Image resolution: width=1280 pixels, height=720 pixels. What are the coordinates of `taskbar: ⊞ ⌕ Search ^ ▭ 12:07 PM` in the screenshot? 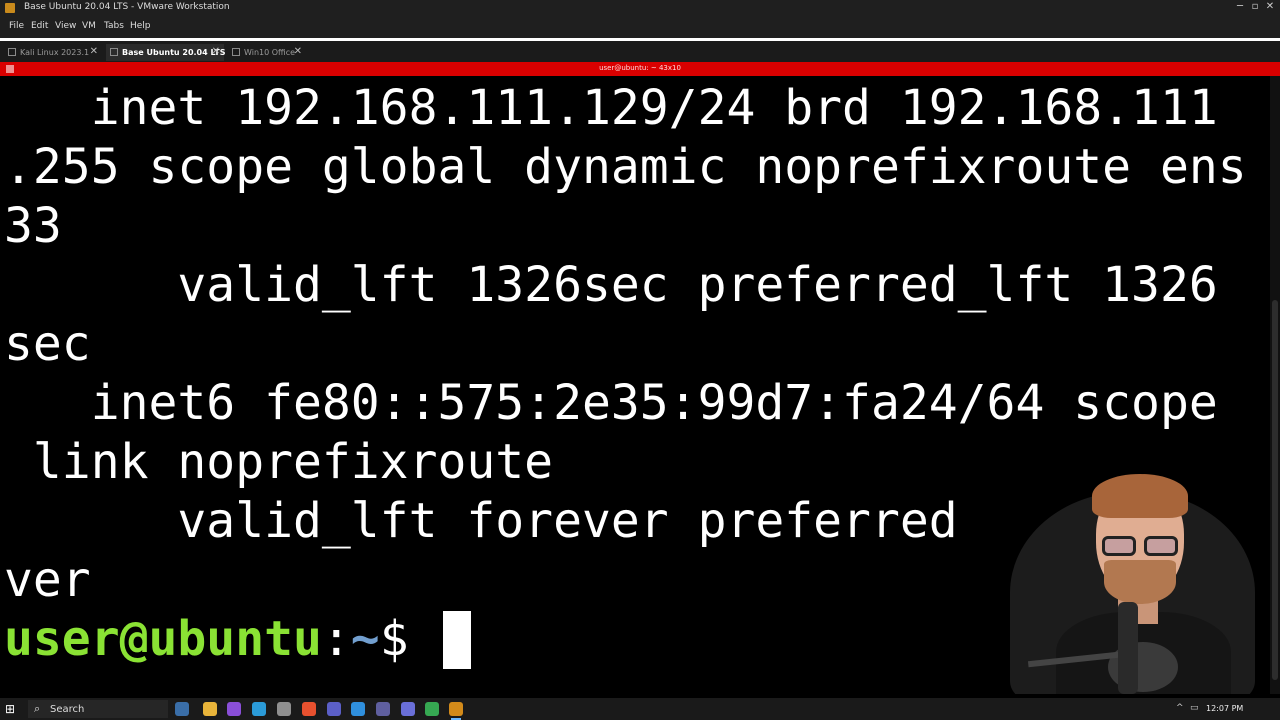 It's located at (640, 709).